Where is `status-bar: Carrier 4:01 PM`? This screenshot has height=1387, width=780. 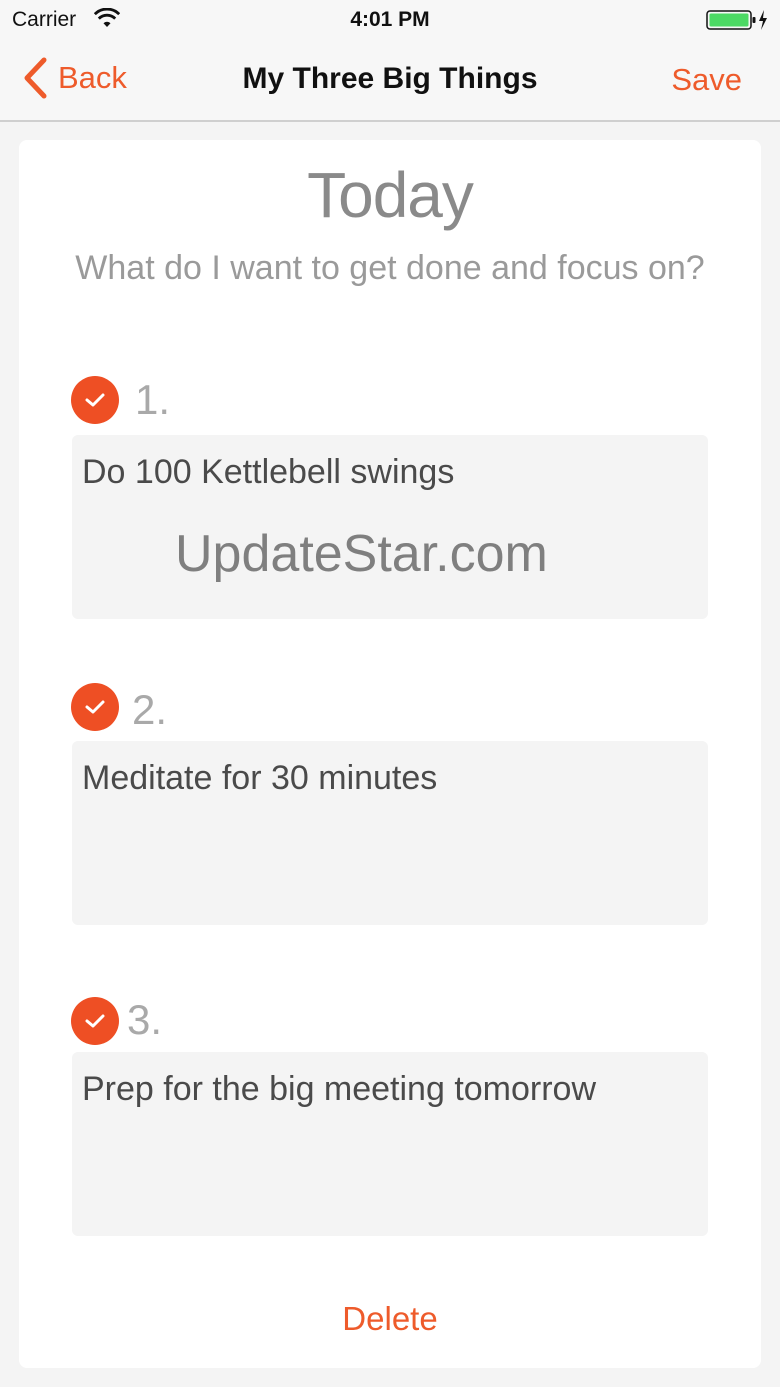 status-bar: Carrier 4:01 PM is located at coordinates (390, 20).